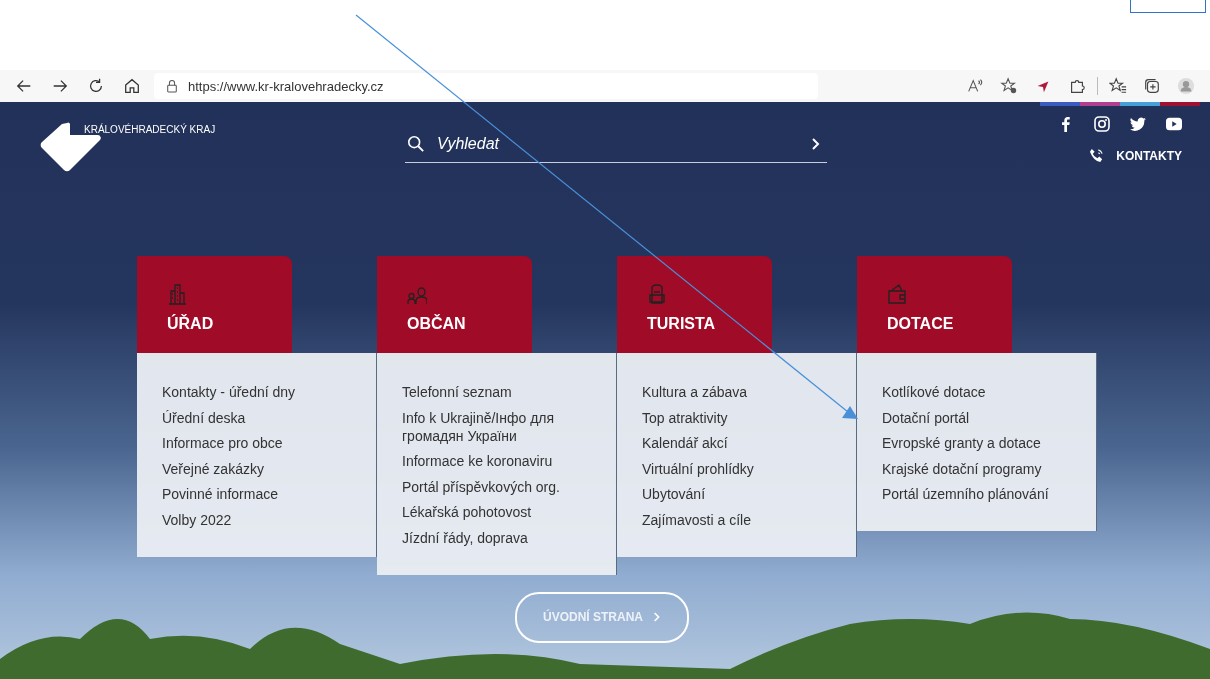  Describe the element at coordinates (150, 129) in the screenshot. I see `logo-text: KRÁLOVÉHRADECKÝ KRAJ` at that location.